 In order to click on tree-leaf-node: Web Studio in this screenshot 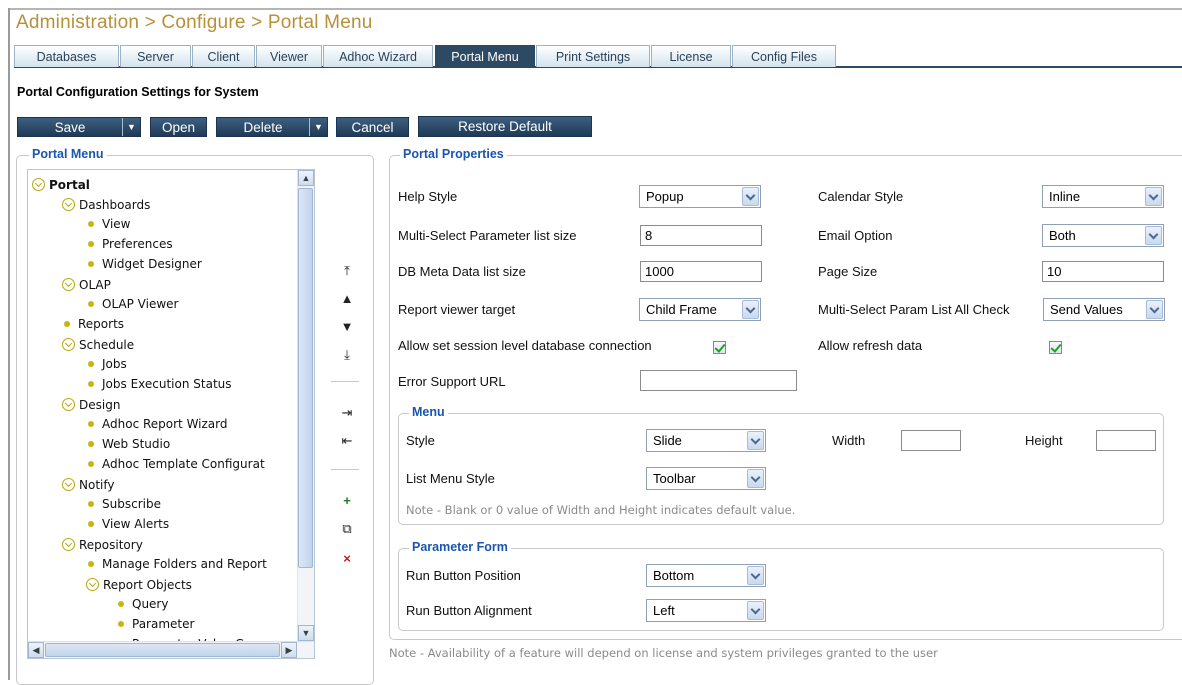, I will do `click(129, 444)`.